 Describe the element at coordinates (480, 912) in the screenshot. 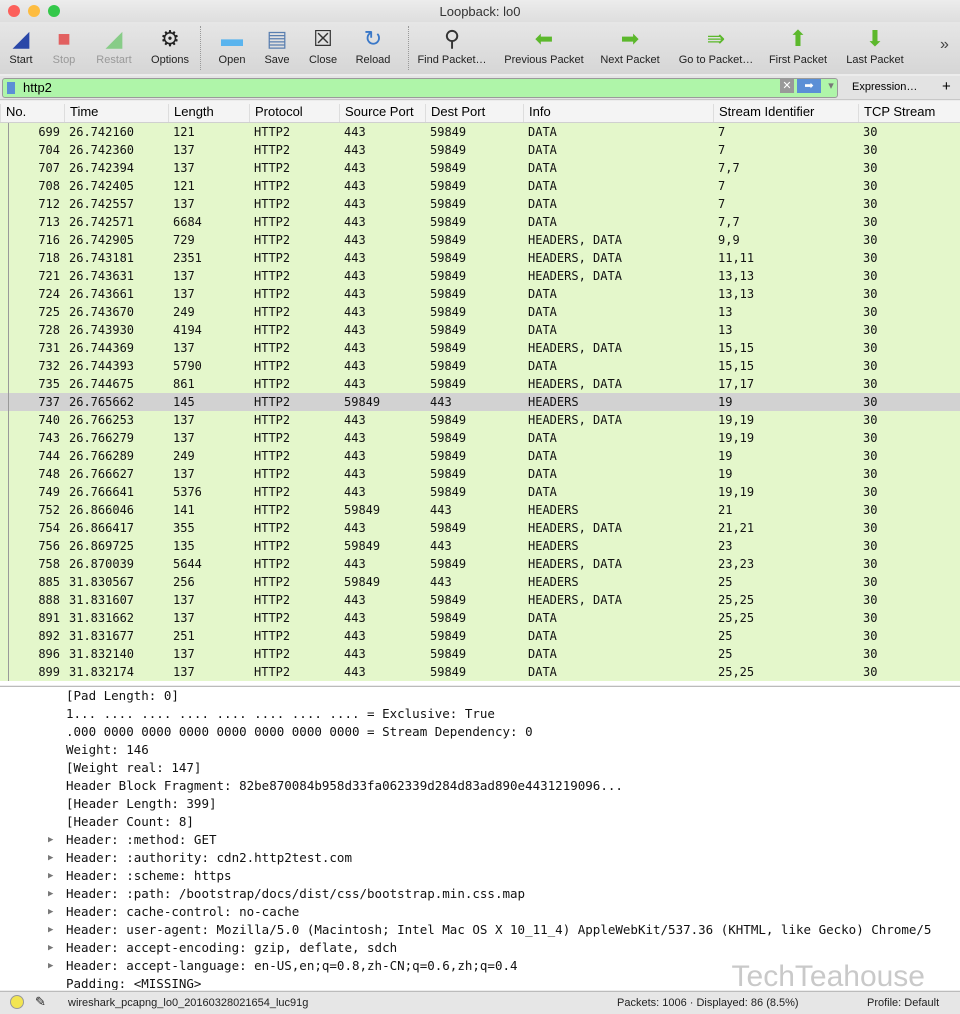

I see `detail-tree-item: ▶ Header: cache-control: no-cache` at that location.